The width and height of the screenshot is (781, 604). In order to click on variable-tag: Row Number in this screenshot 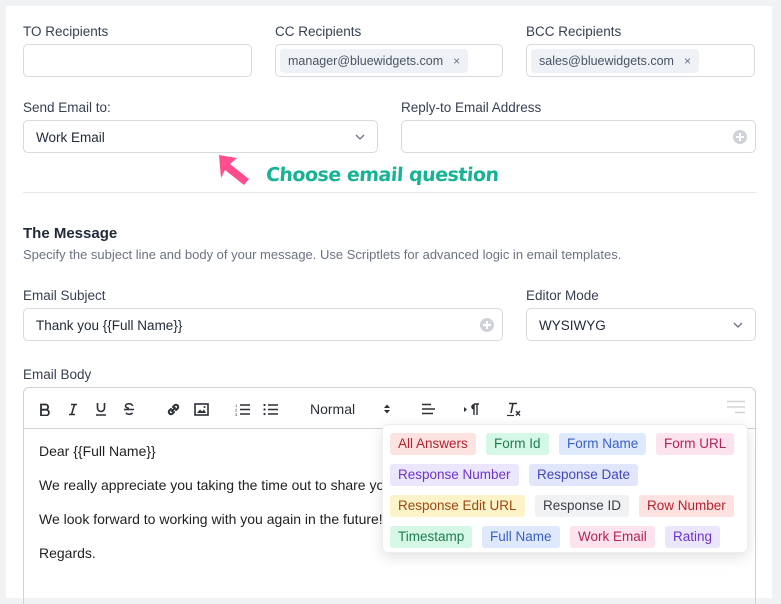, I will do `click(686, 506)`.